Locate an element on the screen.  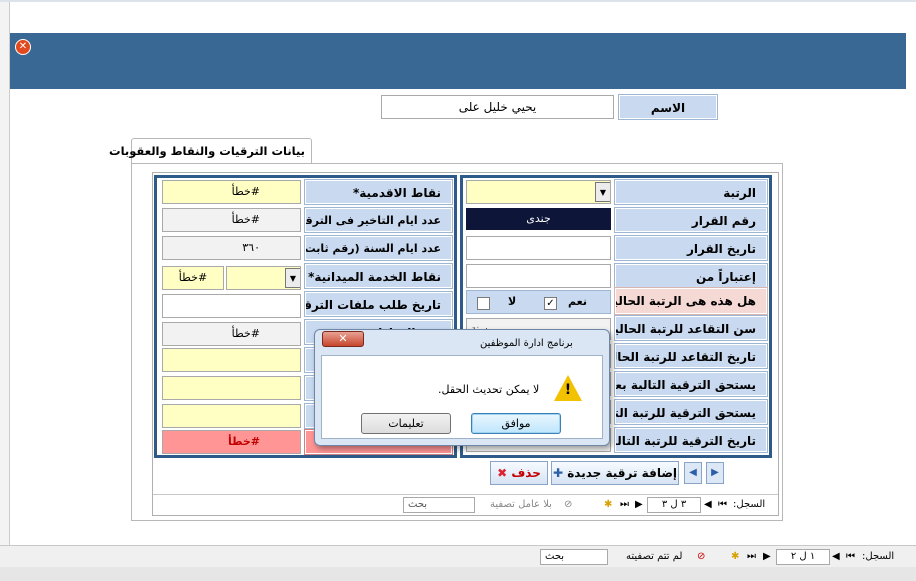
effective-from-label: إعتباراً من is located at coordinates (691, 276).